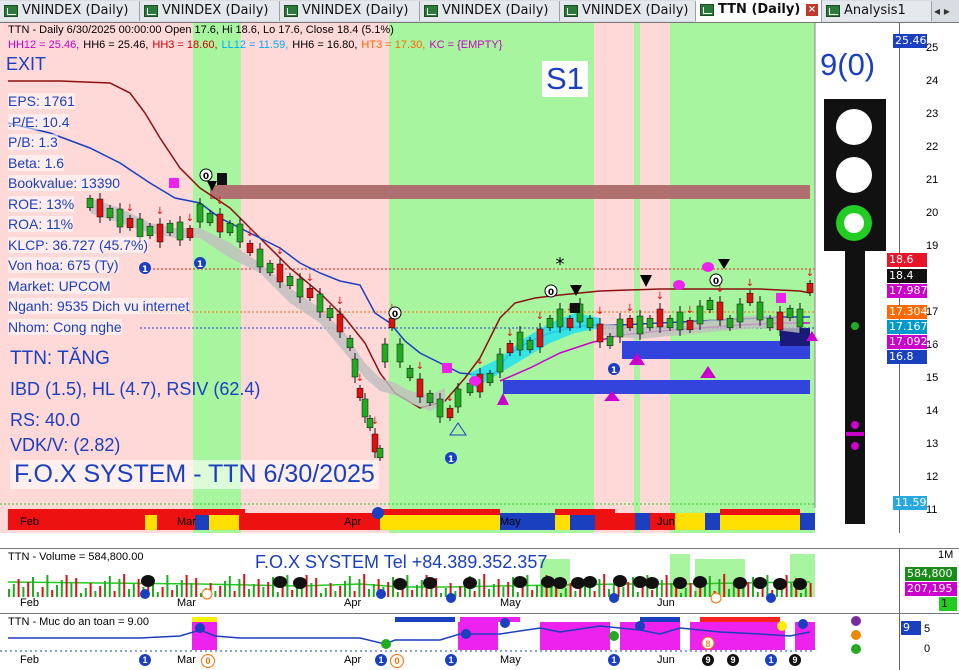 This screenshot has width=959, height=670. What do you see at coordinates (948, 604) in the screenshot?
I see `volume-signal-label: 1` at bounding box center [948, 604].